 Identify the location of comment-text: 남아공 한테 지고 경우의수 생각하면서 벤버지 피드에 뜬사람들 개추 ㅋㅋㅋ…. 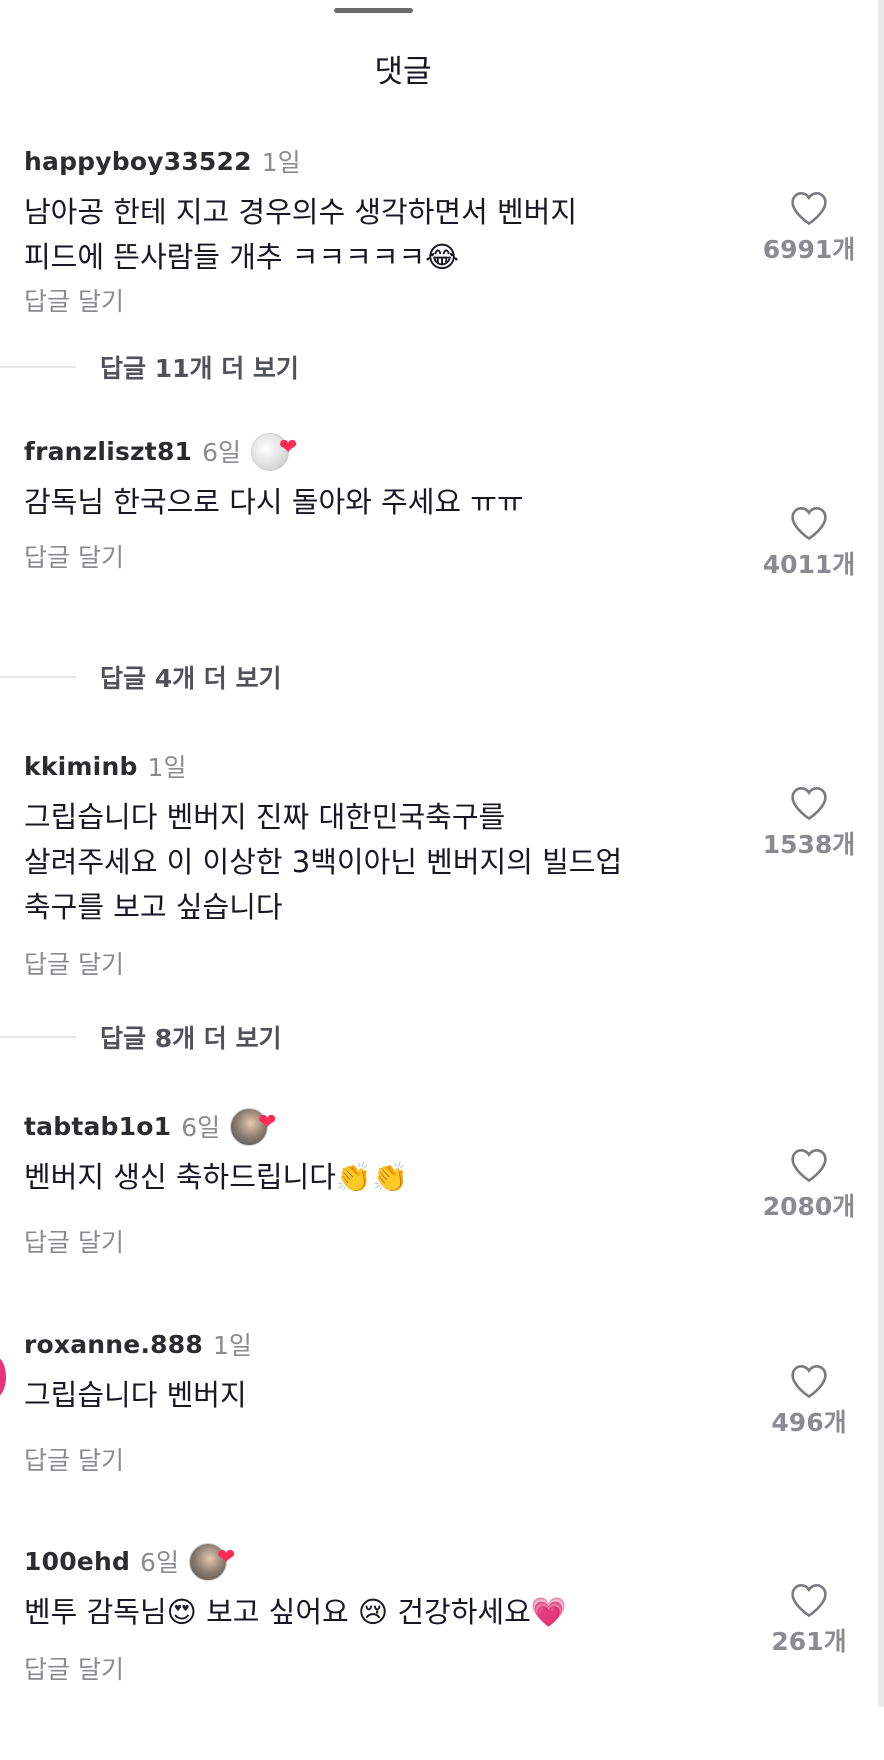
(301, 234).